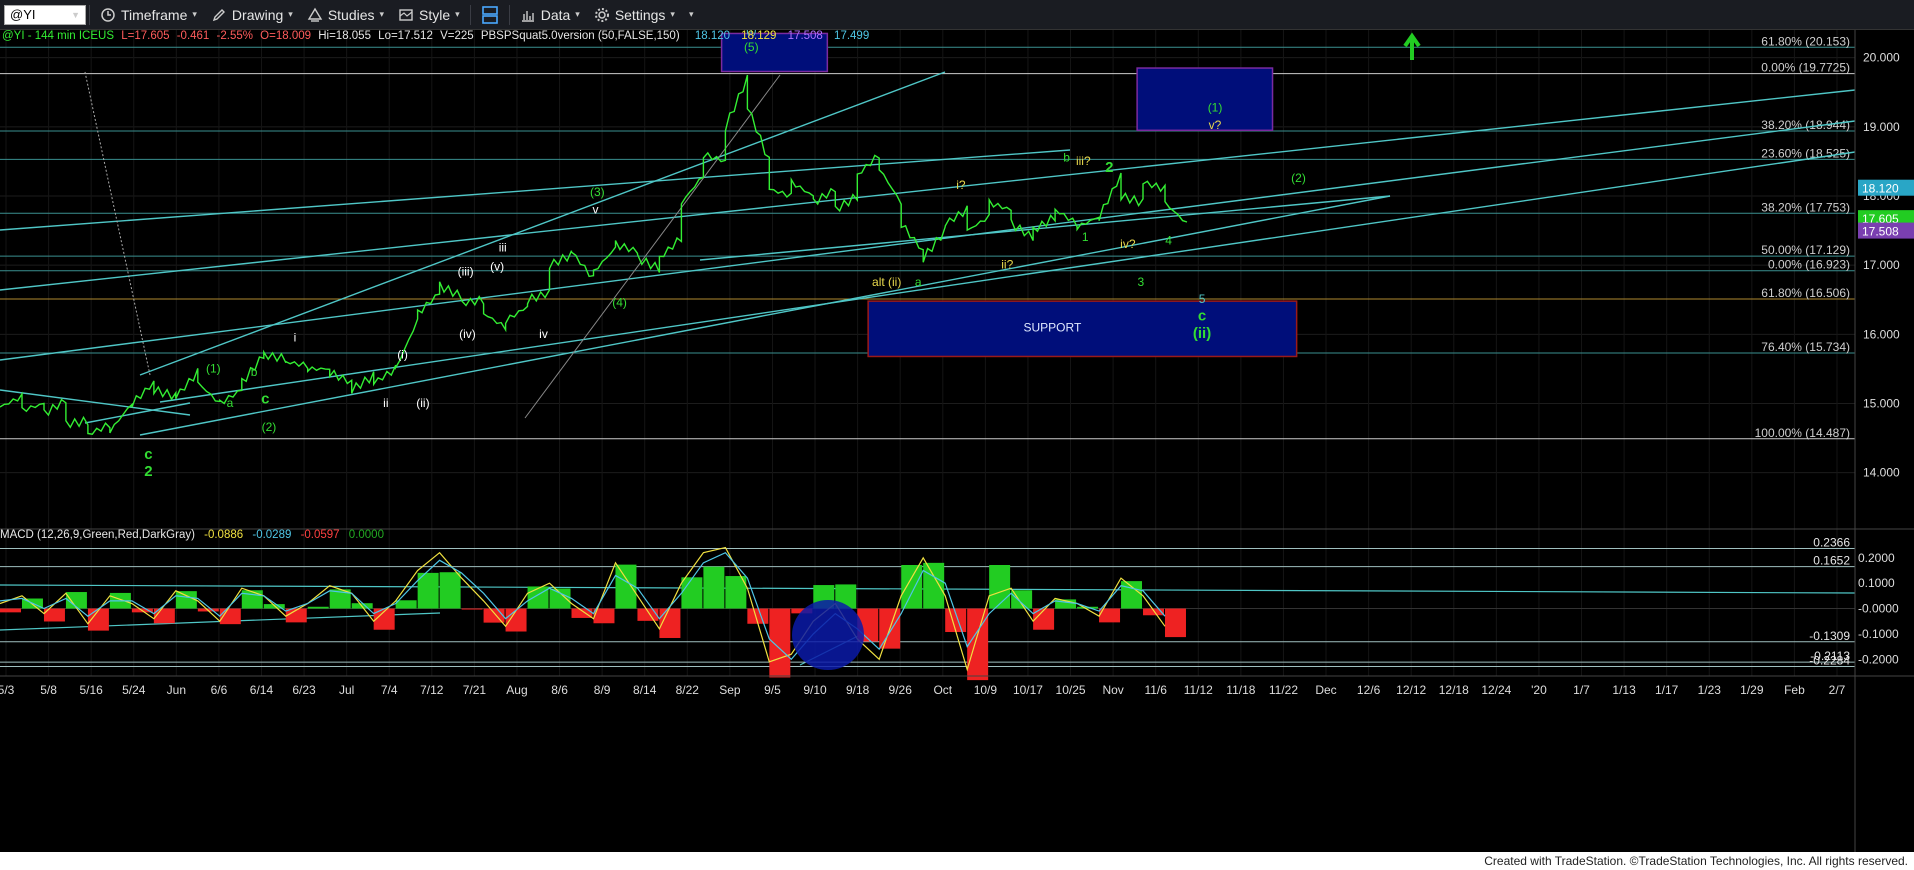 The image size is (1914, 870). I want to click on price-tick-label: 17.000, so click(1881, 265).